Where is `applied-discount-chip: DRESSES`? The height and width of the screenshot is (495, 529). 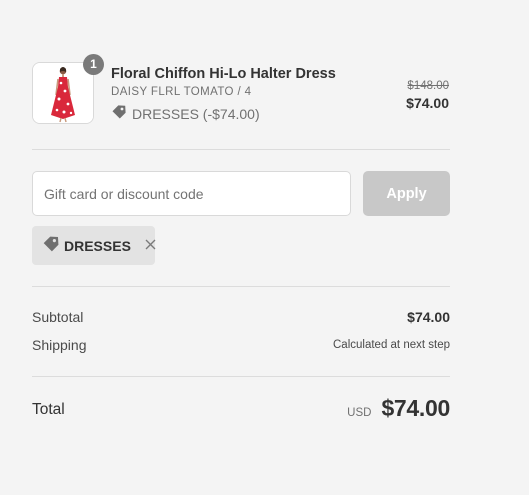
applied-discount-chip: DRESSES is located at coordinates (94, 245).